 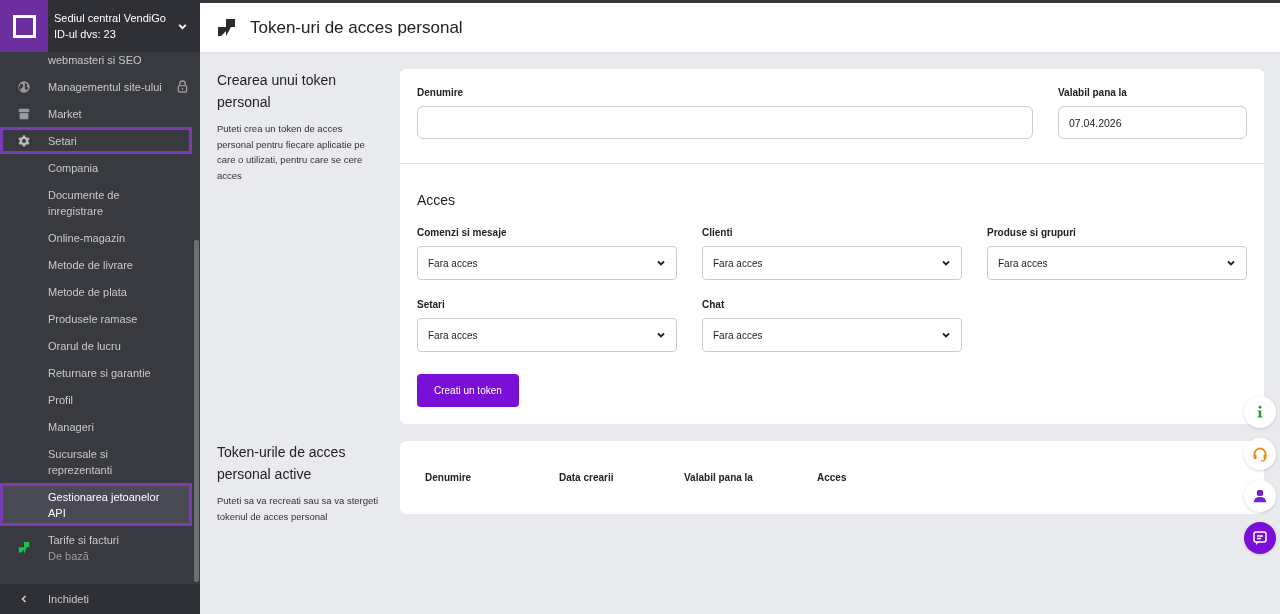 I want to click on sidebar-item: Orarul de lucru, so click(x=96, y=345).